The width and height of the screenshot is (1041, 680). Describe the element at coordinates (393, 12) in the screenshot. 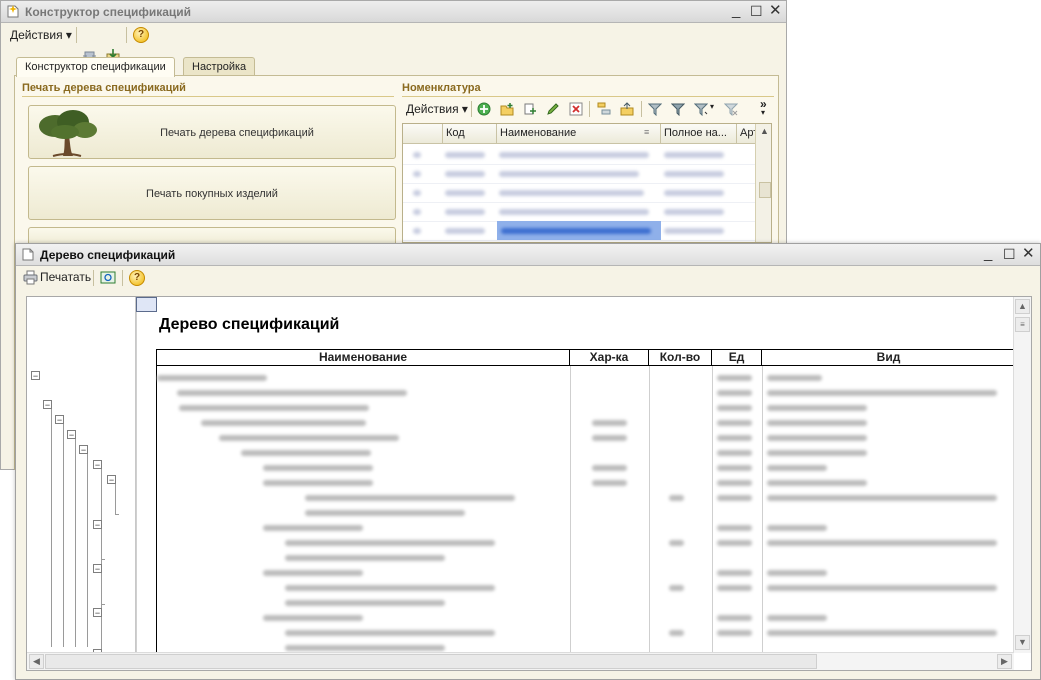

I see `back-window-titlebar: Конструктор спецификаций _ ☐ ✕` at that location.